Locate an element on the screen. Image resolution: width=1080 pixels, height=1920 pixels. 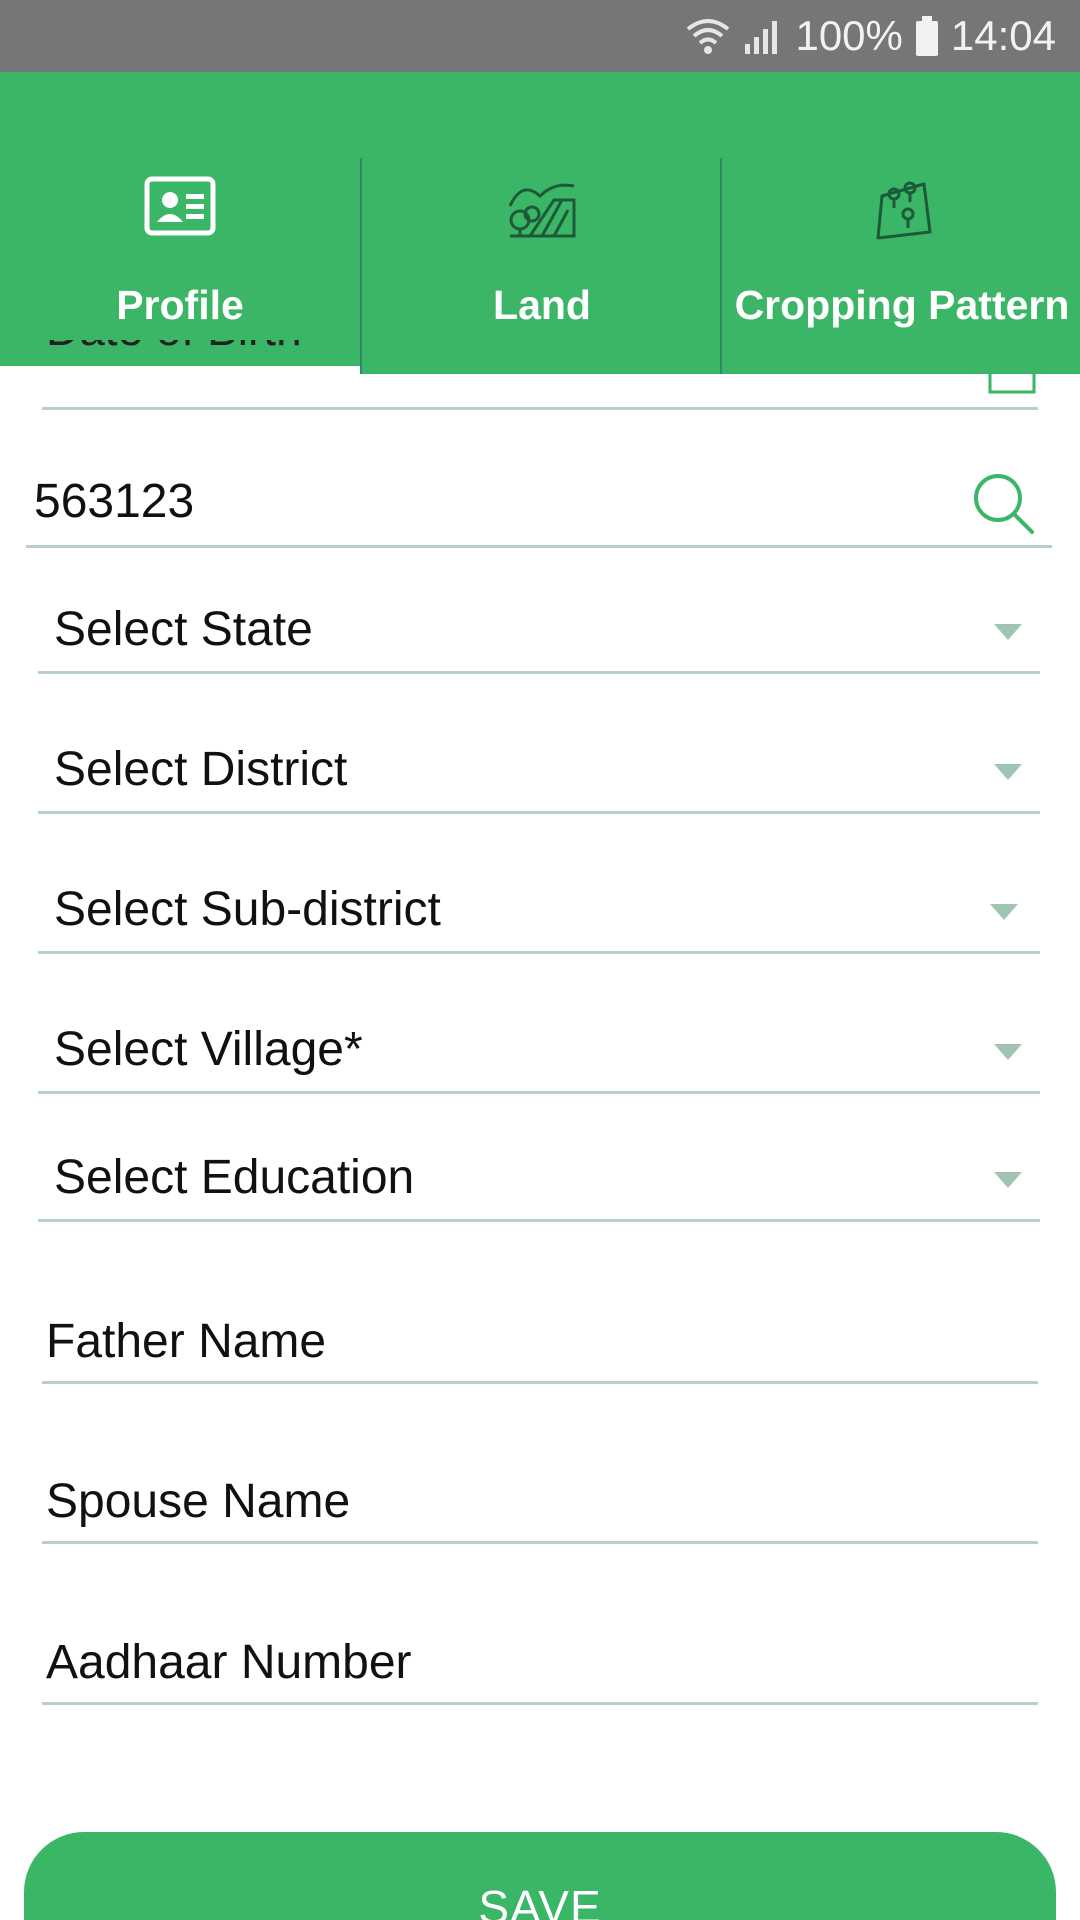
search-icon is located at coordinates (1004, 506).